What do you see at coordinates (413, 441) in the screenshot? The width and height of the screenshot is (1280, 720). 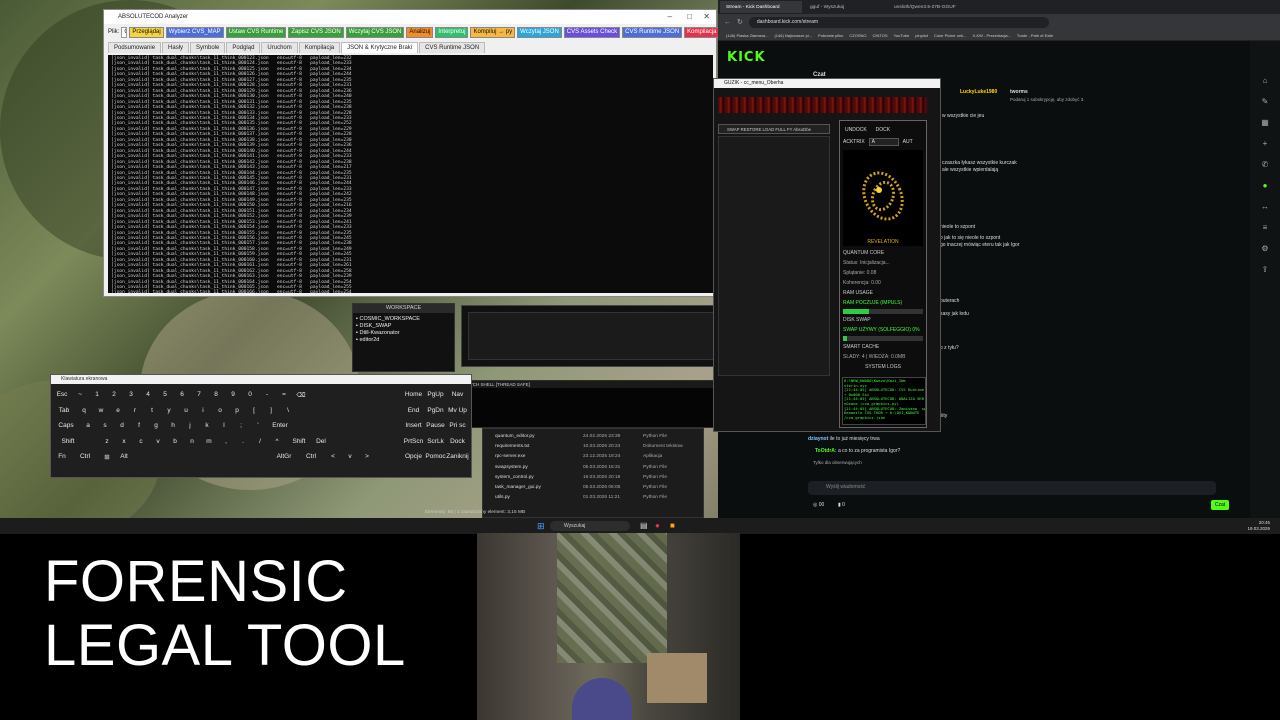 I see `keyboard-key: PrtScn` at bounding box center [413, 441].